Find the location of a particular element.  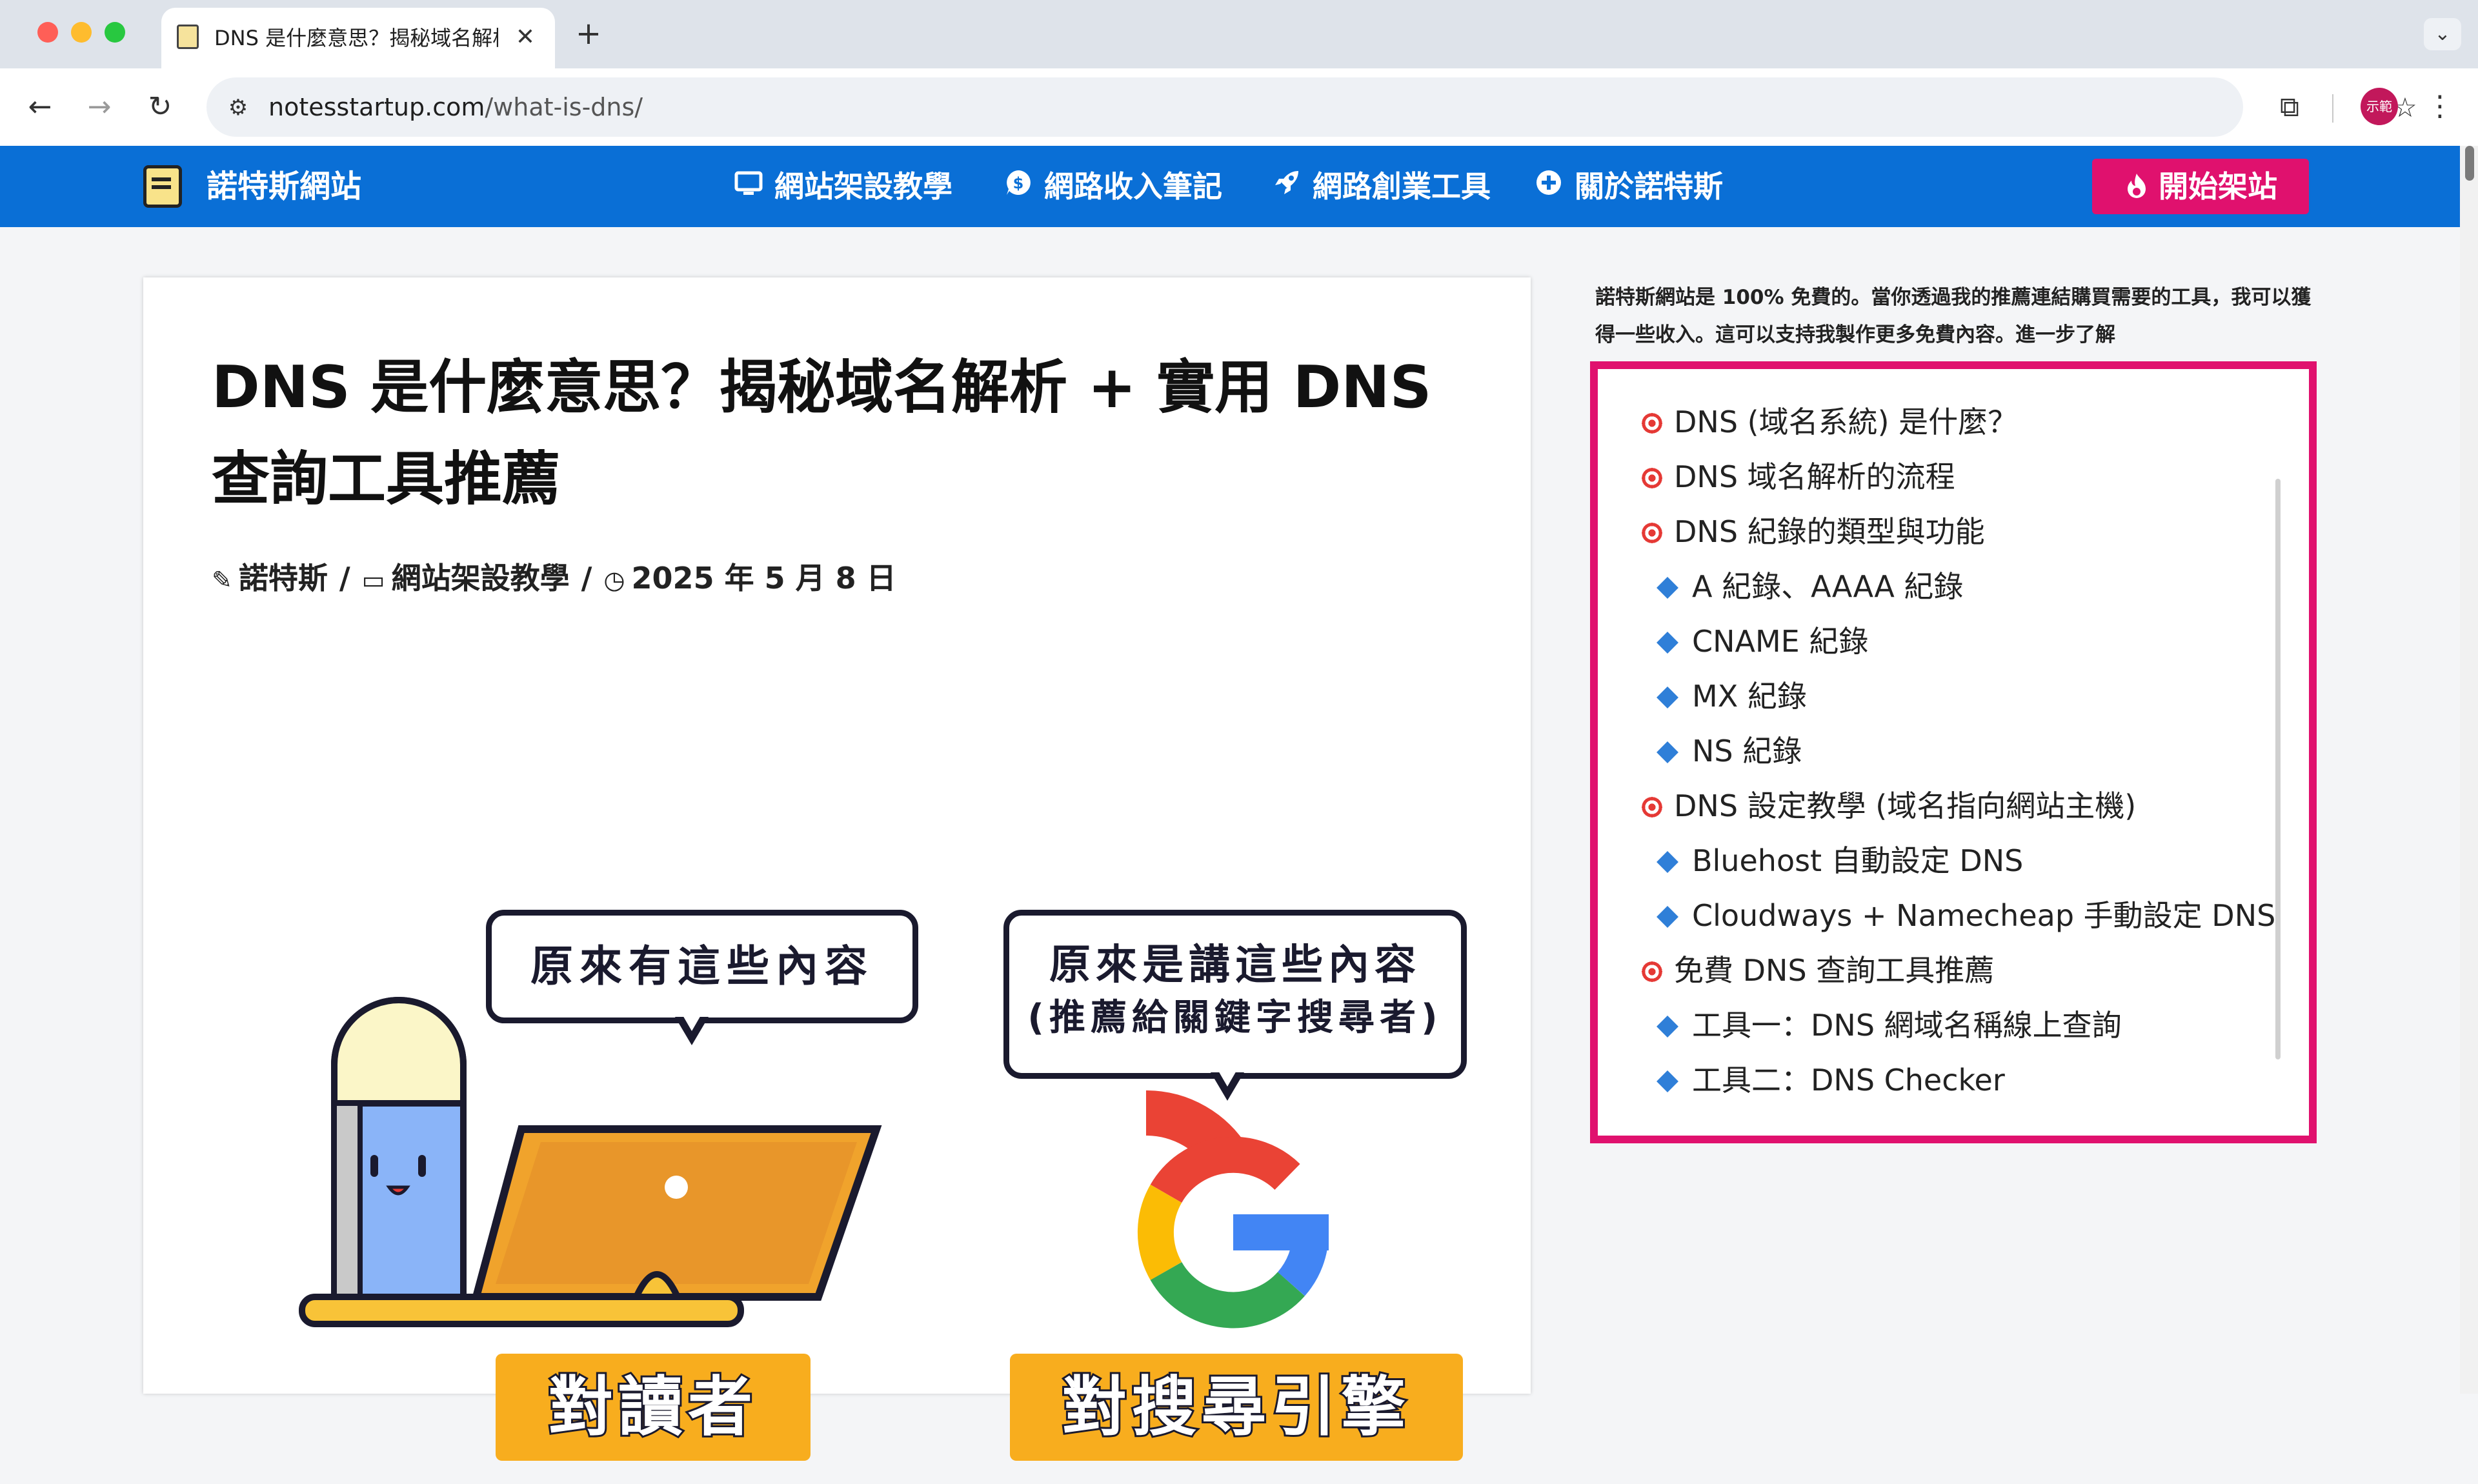

nav-item-income-notes: $ 網路收入筆記 is located at coordinates (1111, 187).